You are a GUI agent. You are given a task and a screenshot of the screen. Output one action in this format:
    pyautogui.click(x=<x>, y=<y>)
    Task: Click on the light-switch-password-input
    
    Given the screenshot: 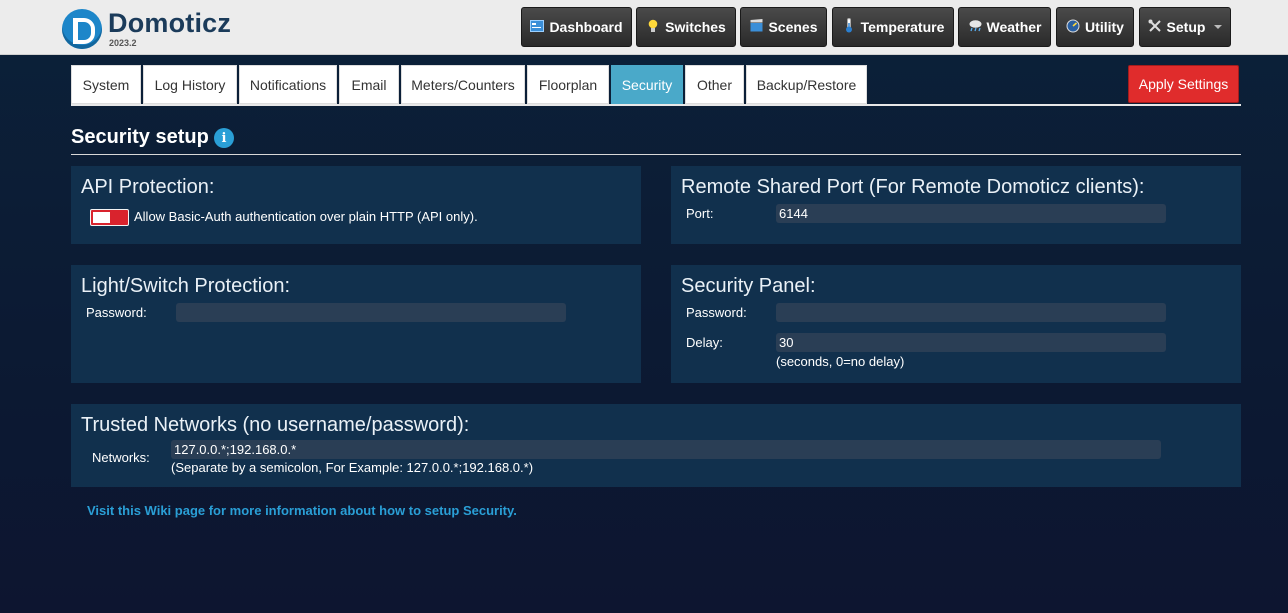 What is the action you would take?
    pyautogui.click(x=371, y=312)
    